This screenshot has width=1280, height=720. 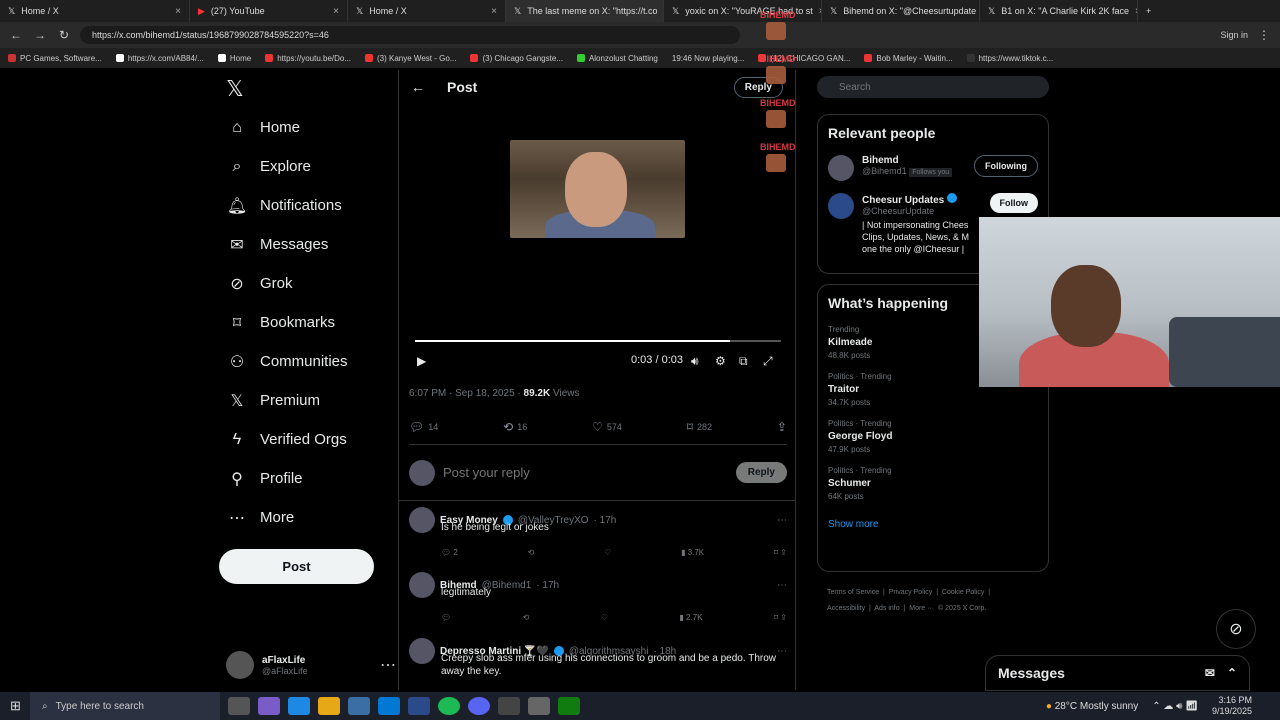 What do you see at coordinates (933, 87) in the screenshot?
I see `search-input: Search` at bounding box center [933, 87].